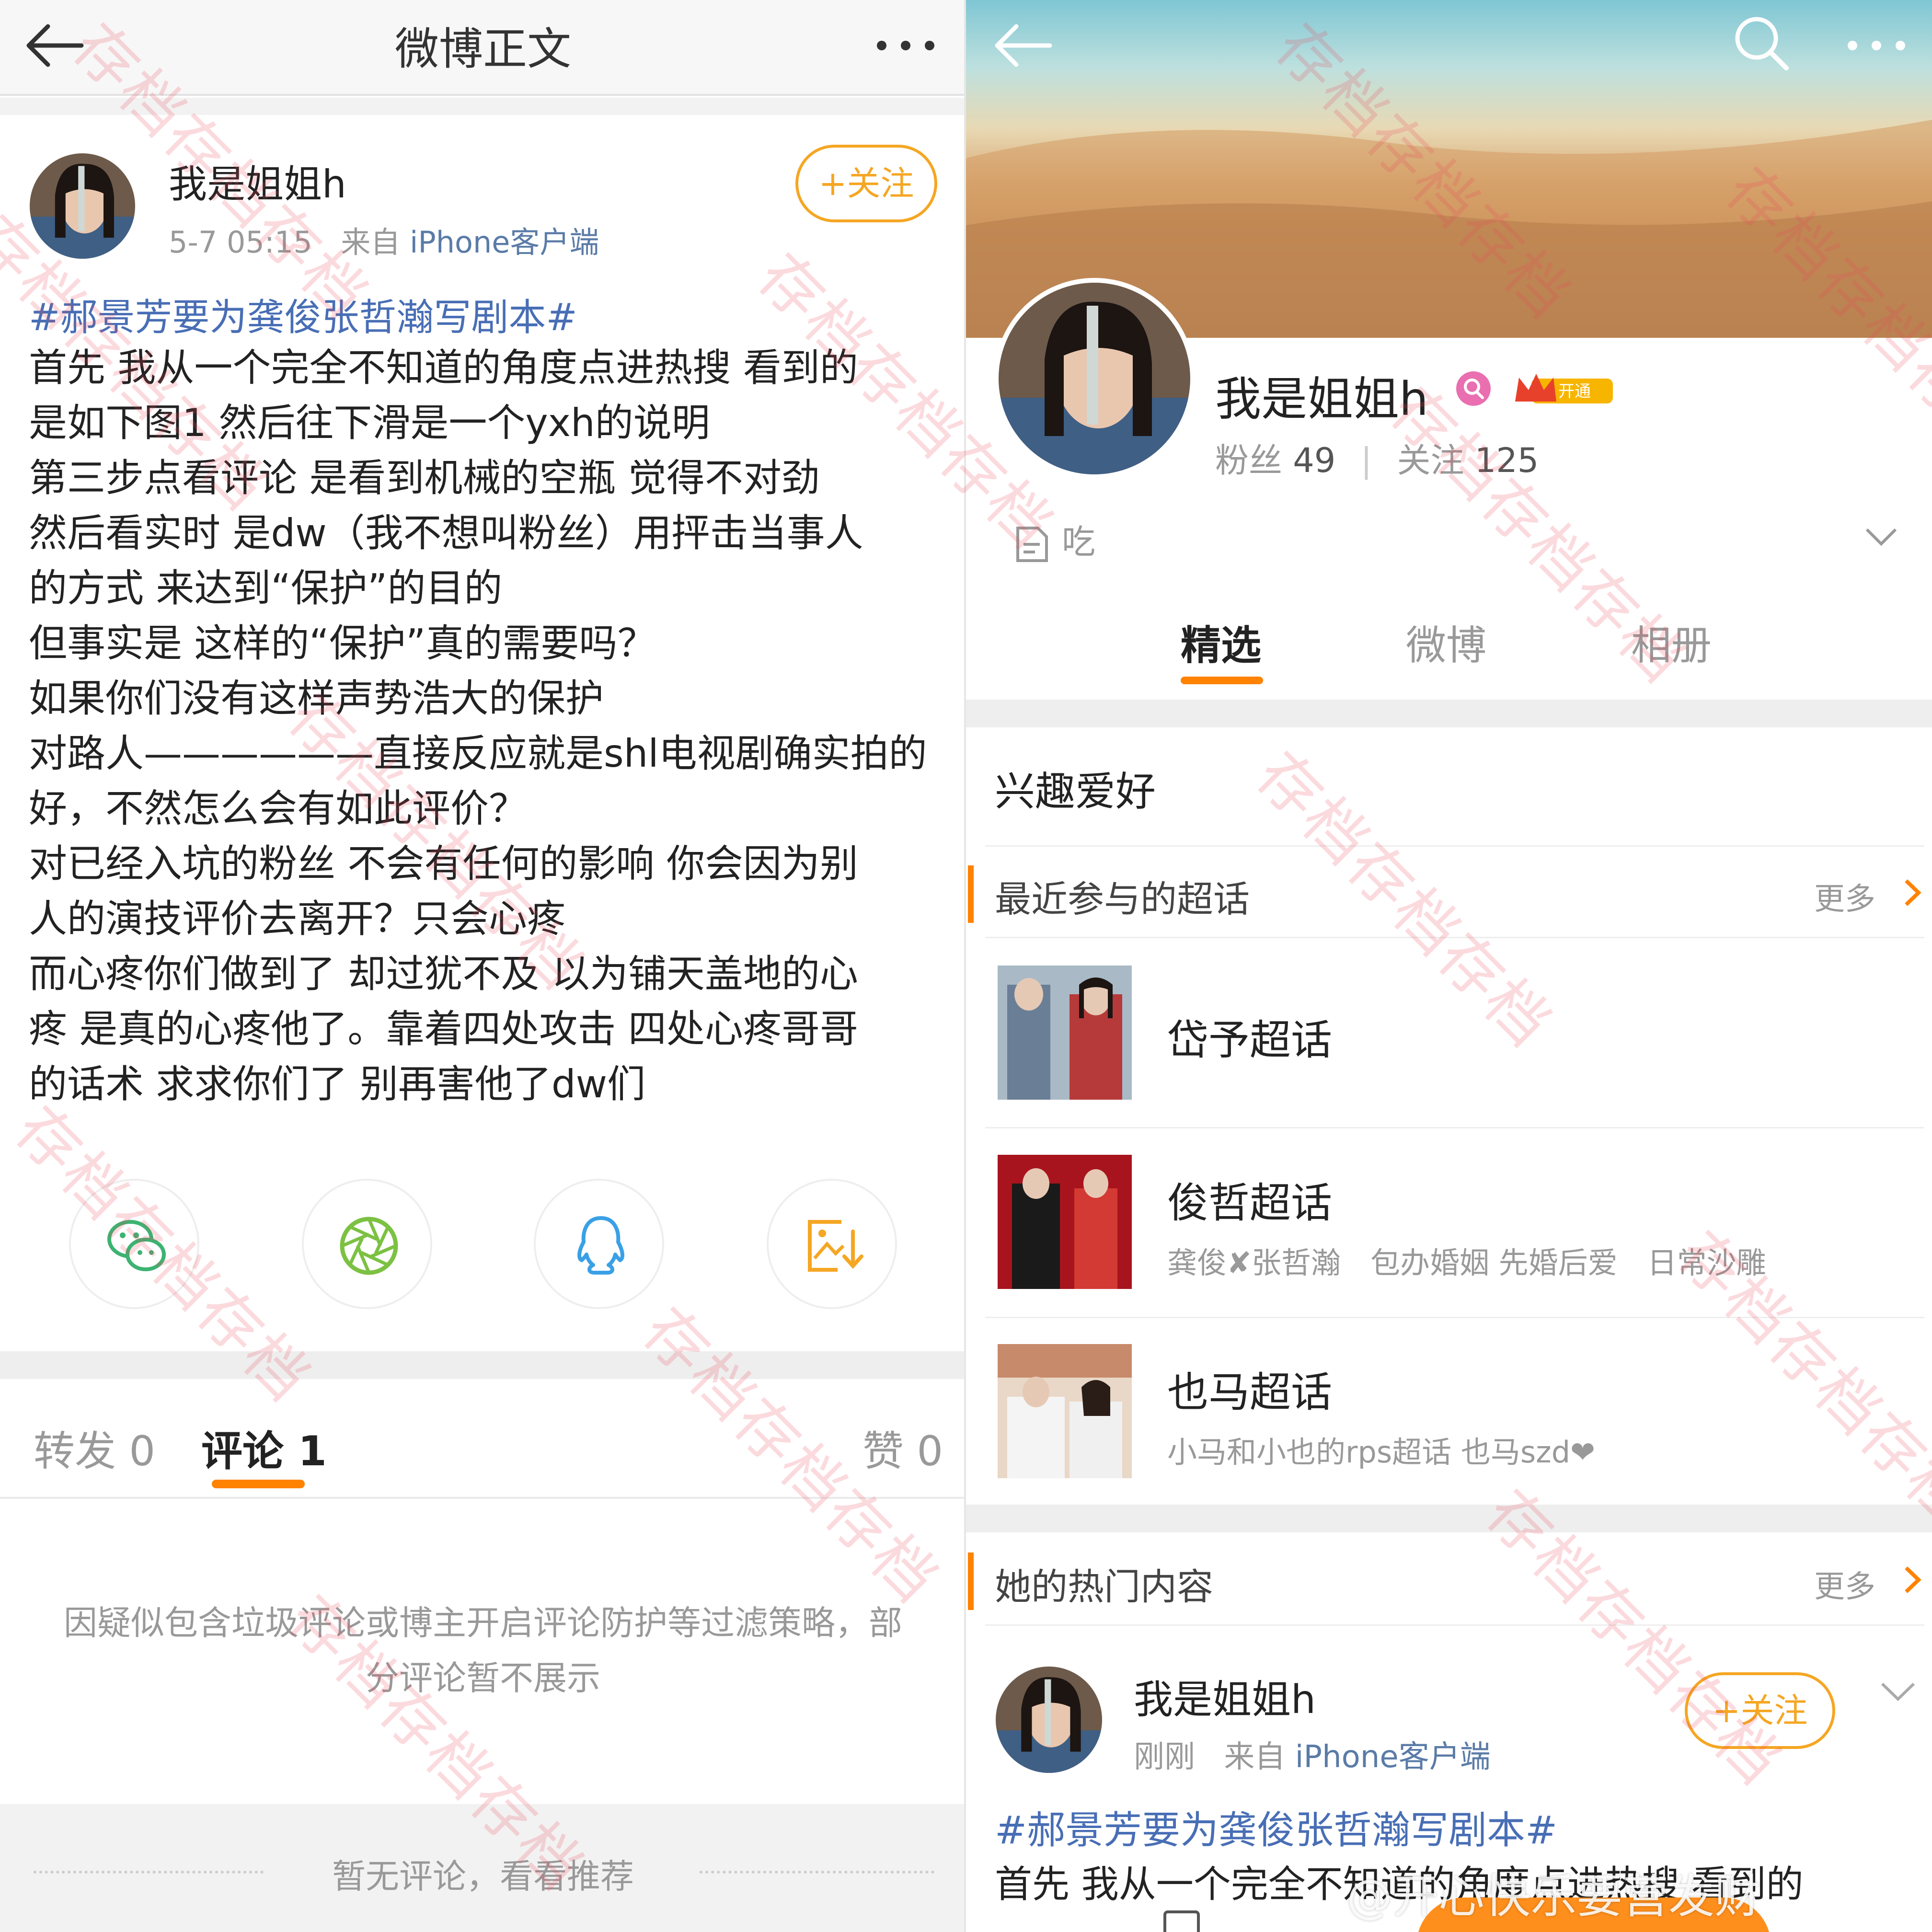  I want to click on supertopic-name: 岱予超话, so click(1249, 1036).